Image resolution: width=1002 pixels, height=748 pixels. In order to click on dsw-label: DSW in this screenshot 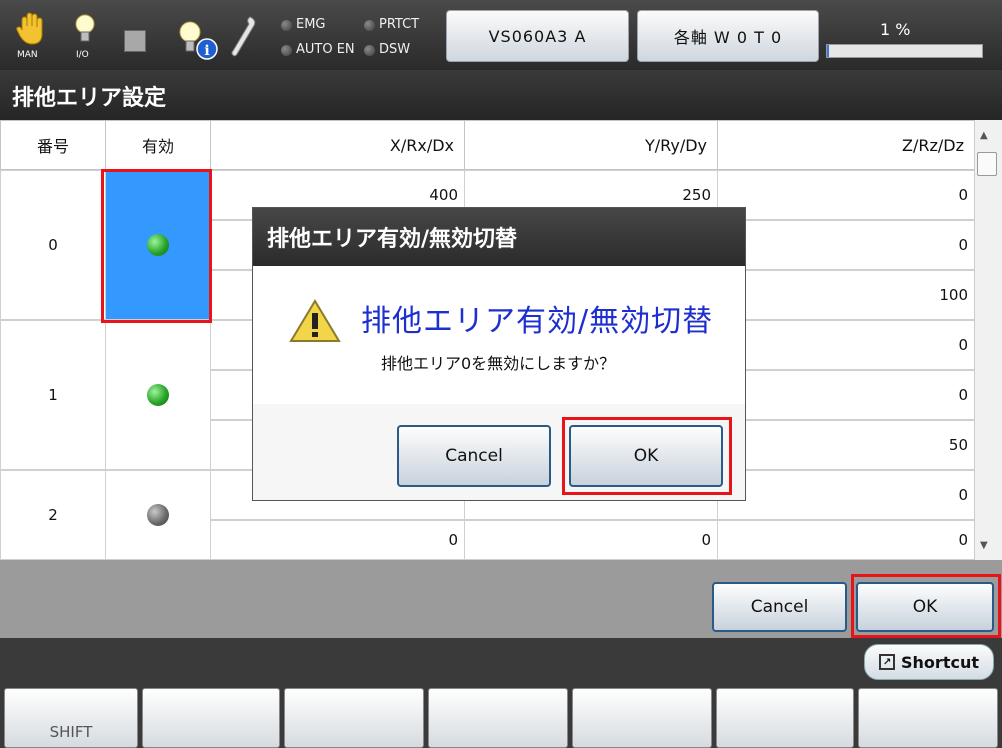, I will do `click(395, 49)`.